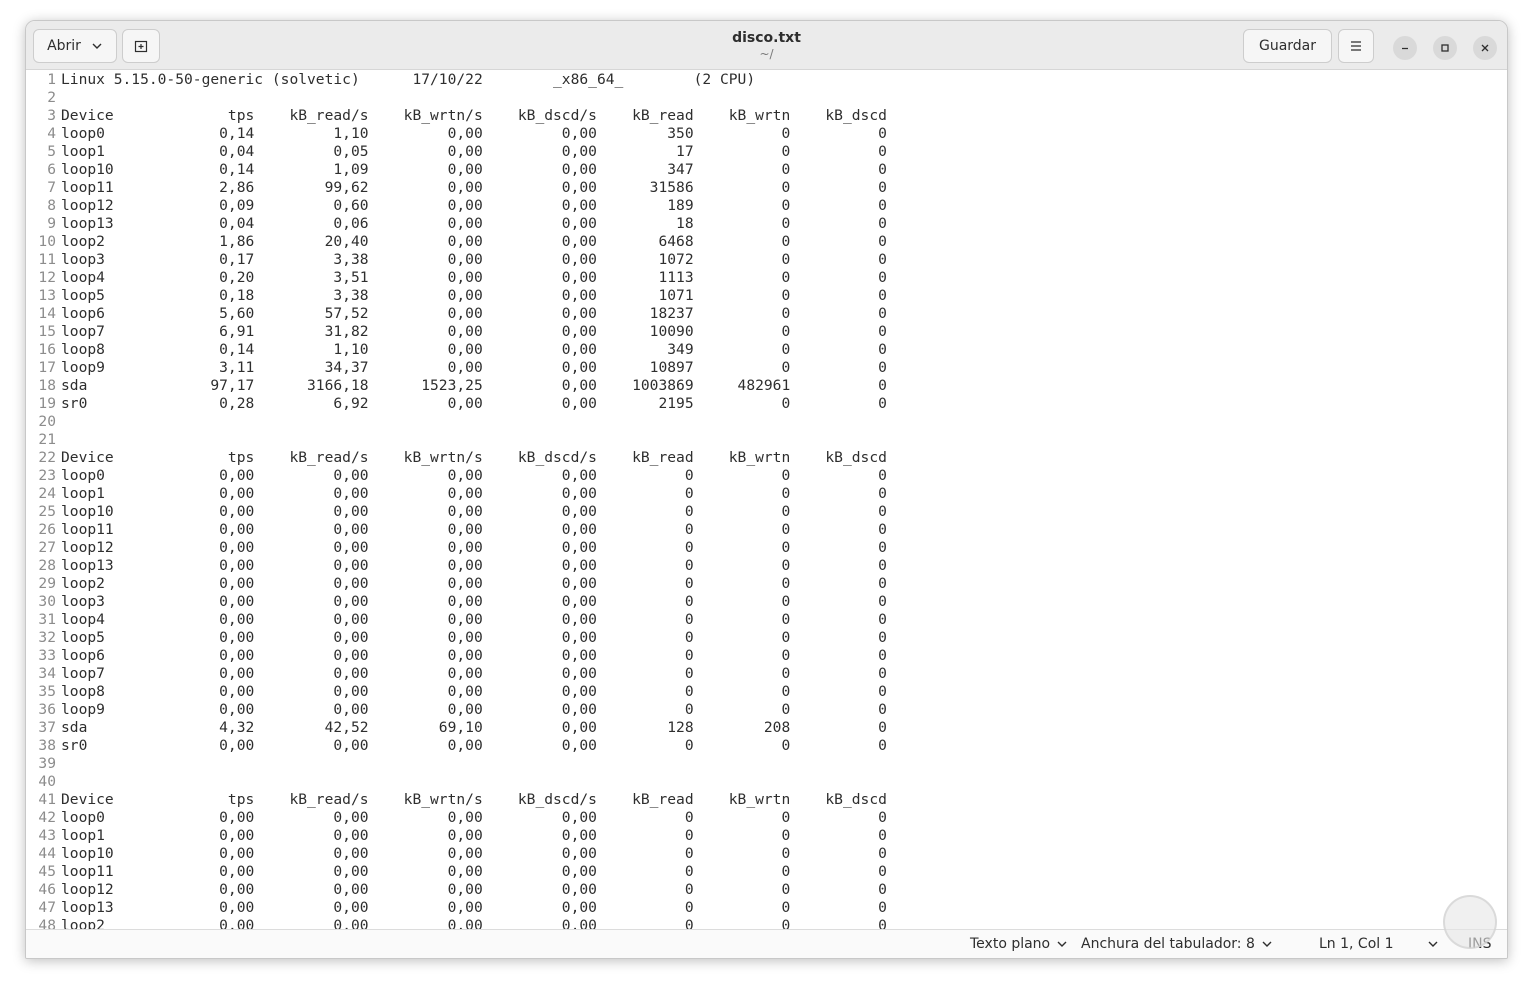  What do you see at coordinates (47, 331) in the screenshot?
I see `line-number: 15` at bounding box center [47, 331].